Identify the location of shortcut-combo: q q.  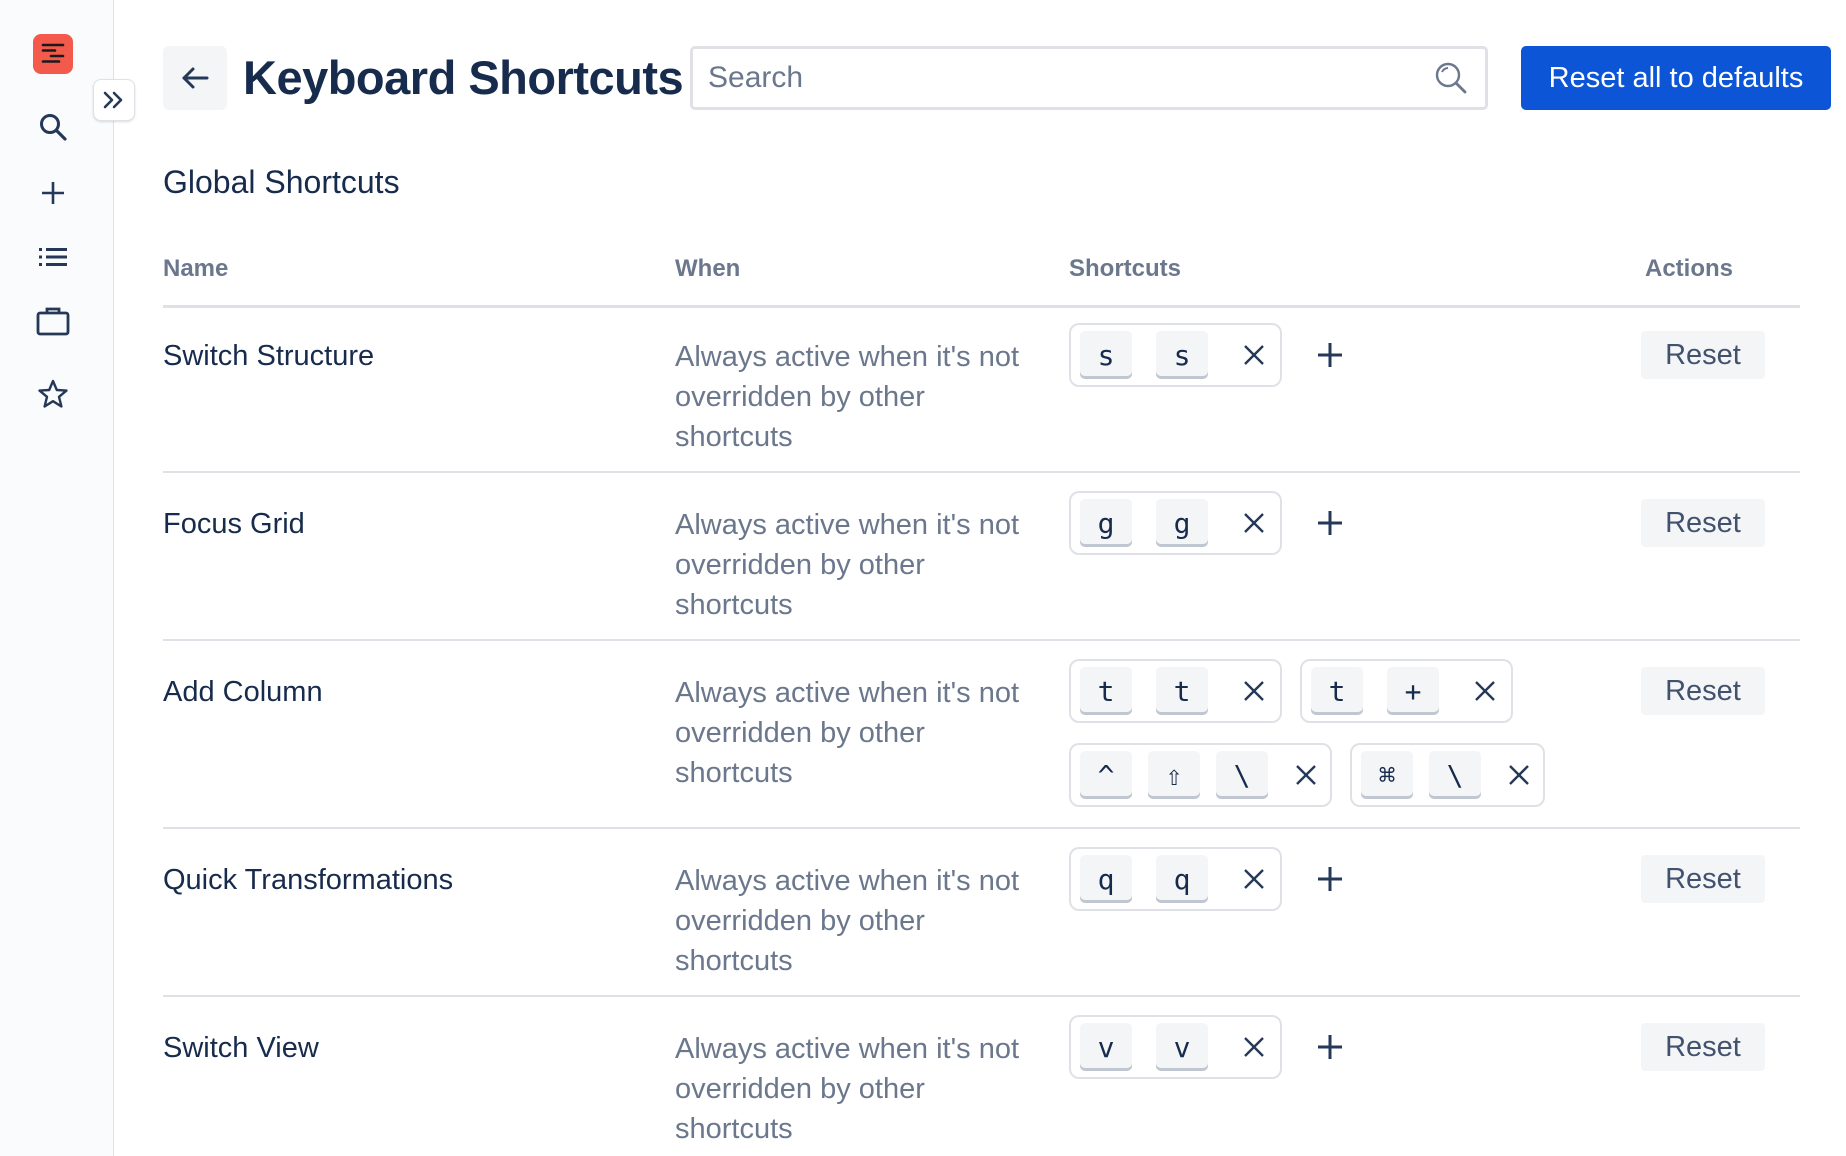
(1175, 879).